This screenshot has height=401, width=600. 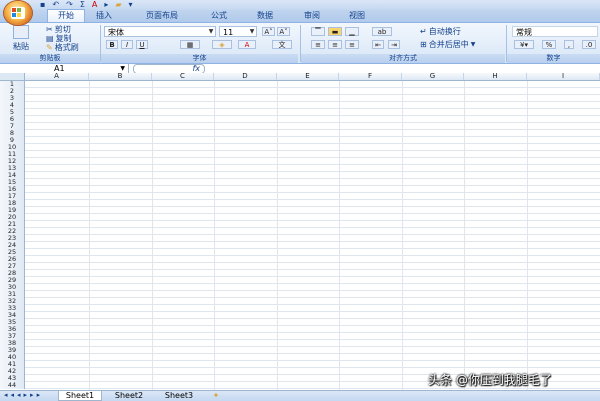 What do you see at coordinates (524, 44) in the screenshot?
I see `currency-icon: ¥▾` at bounding box center [524, 44].